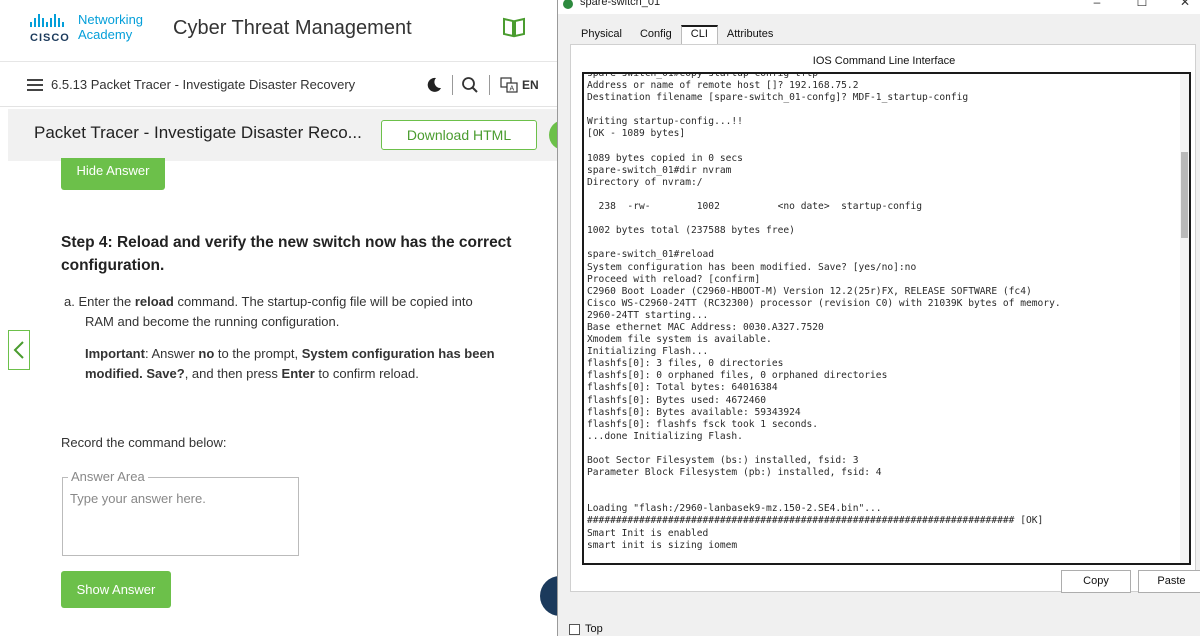 The width and height of the screenshot is (1200, 636). Describe the element at coordinates (568, 4) in the screenshot. I see `packet-tracer-icon` at that location.